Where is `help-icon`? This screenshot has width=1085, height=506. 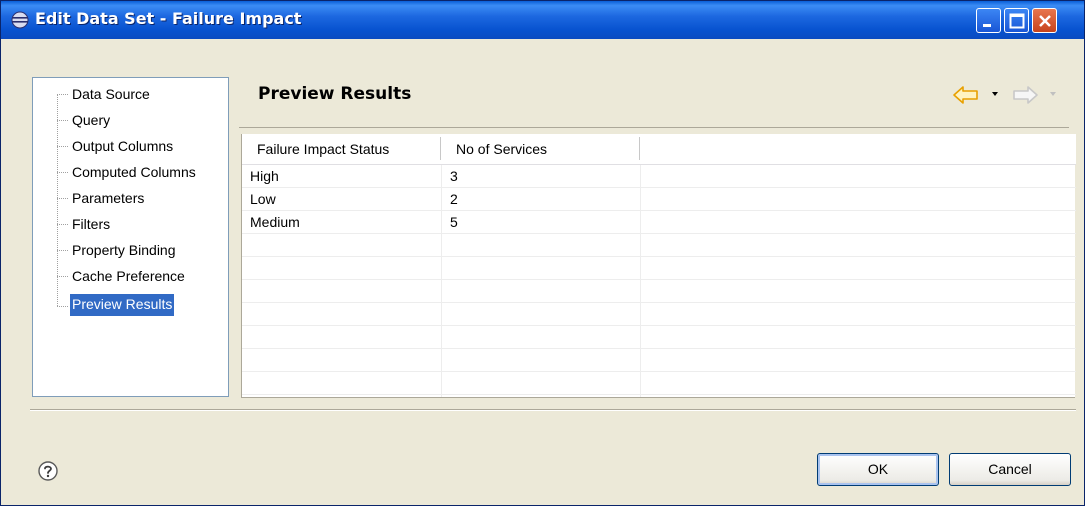
help-icon is located at coordinates (48, 471).